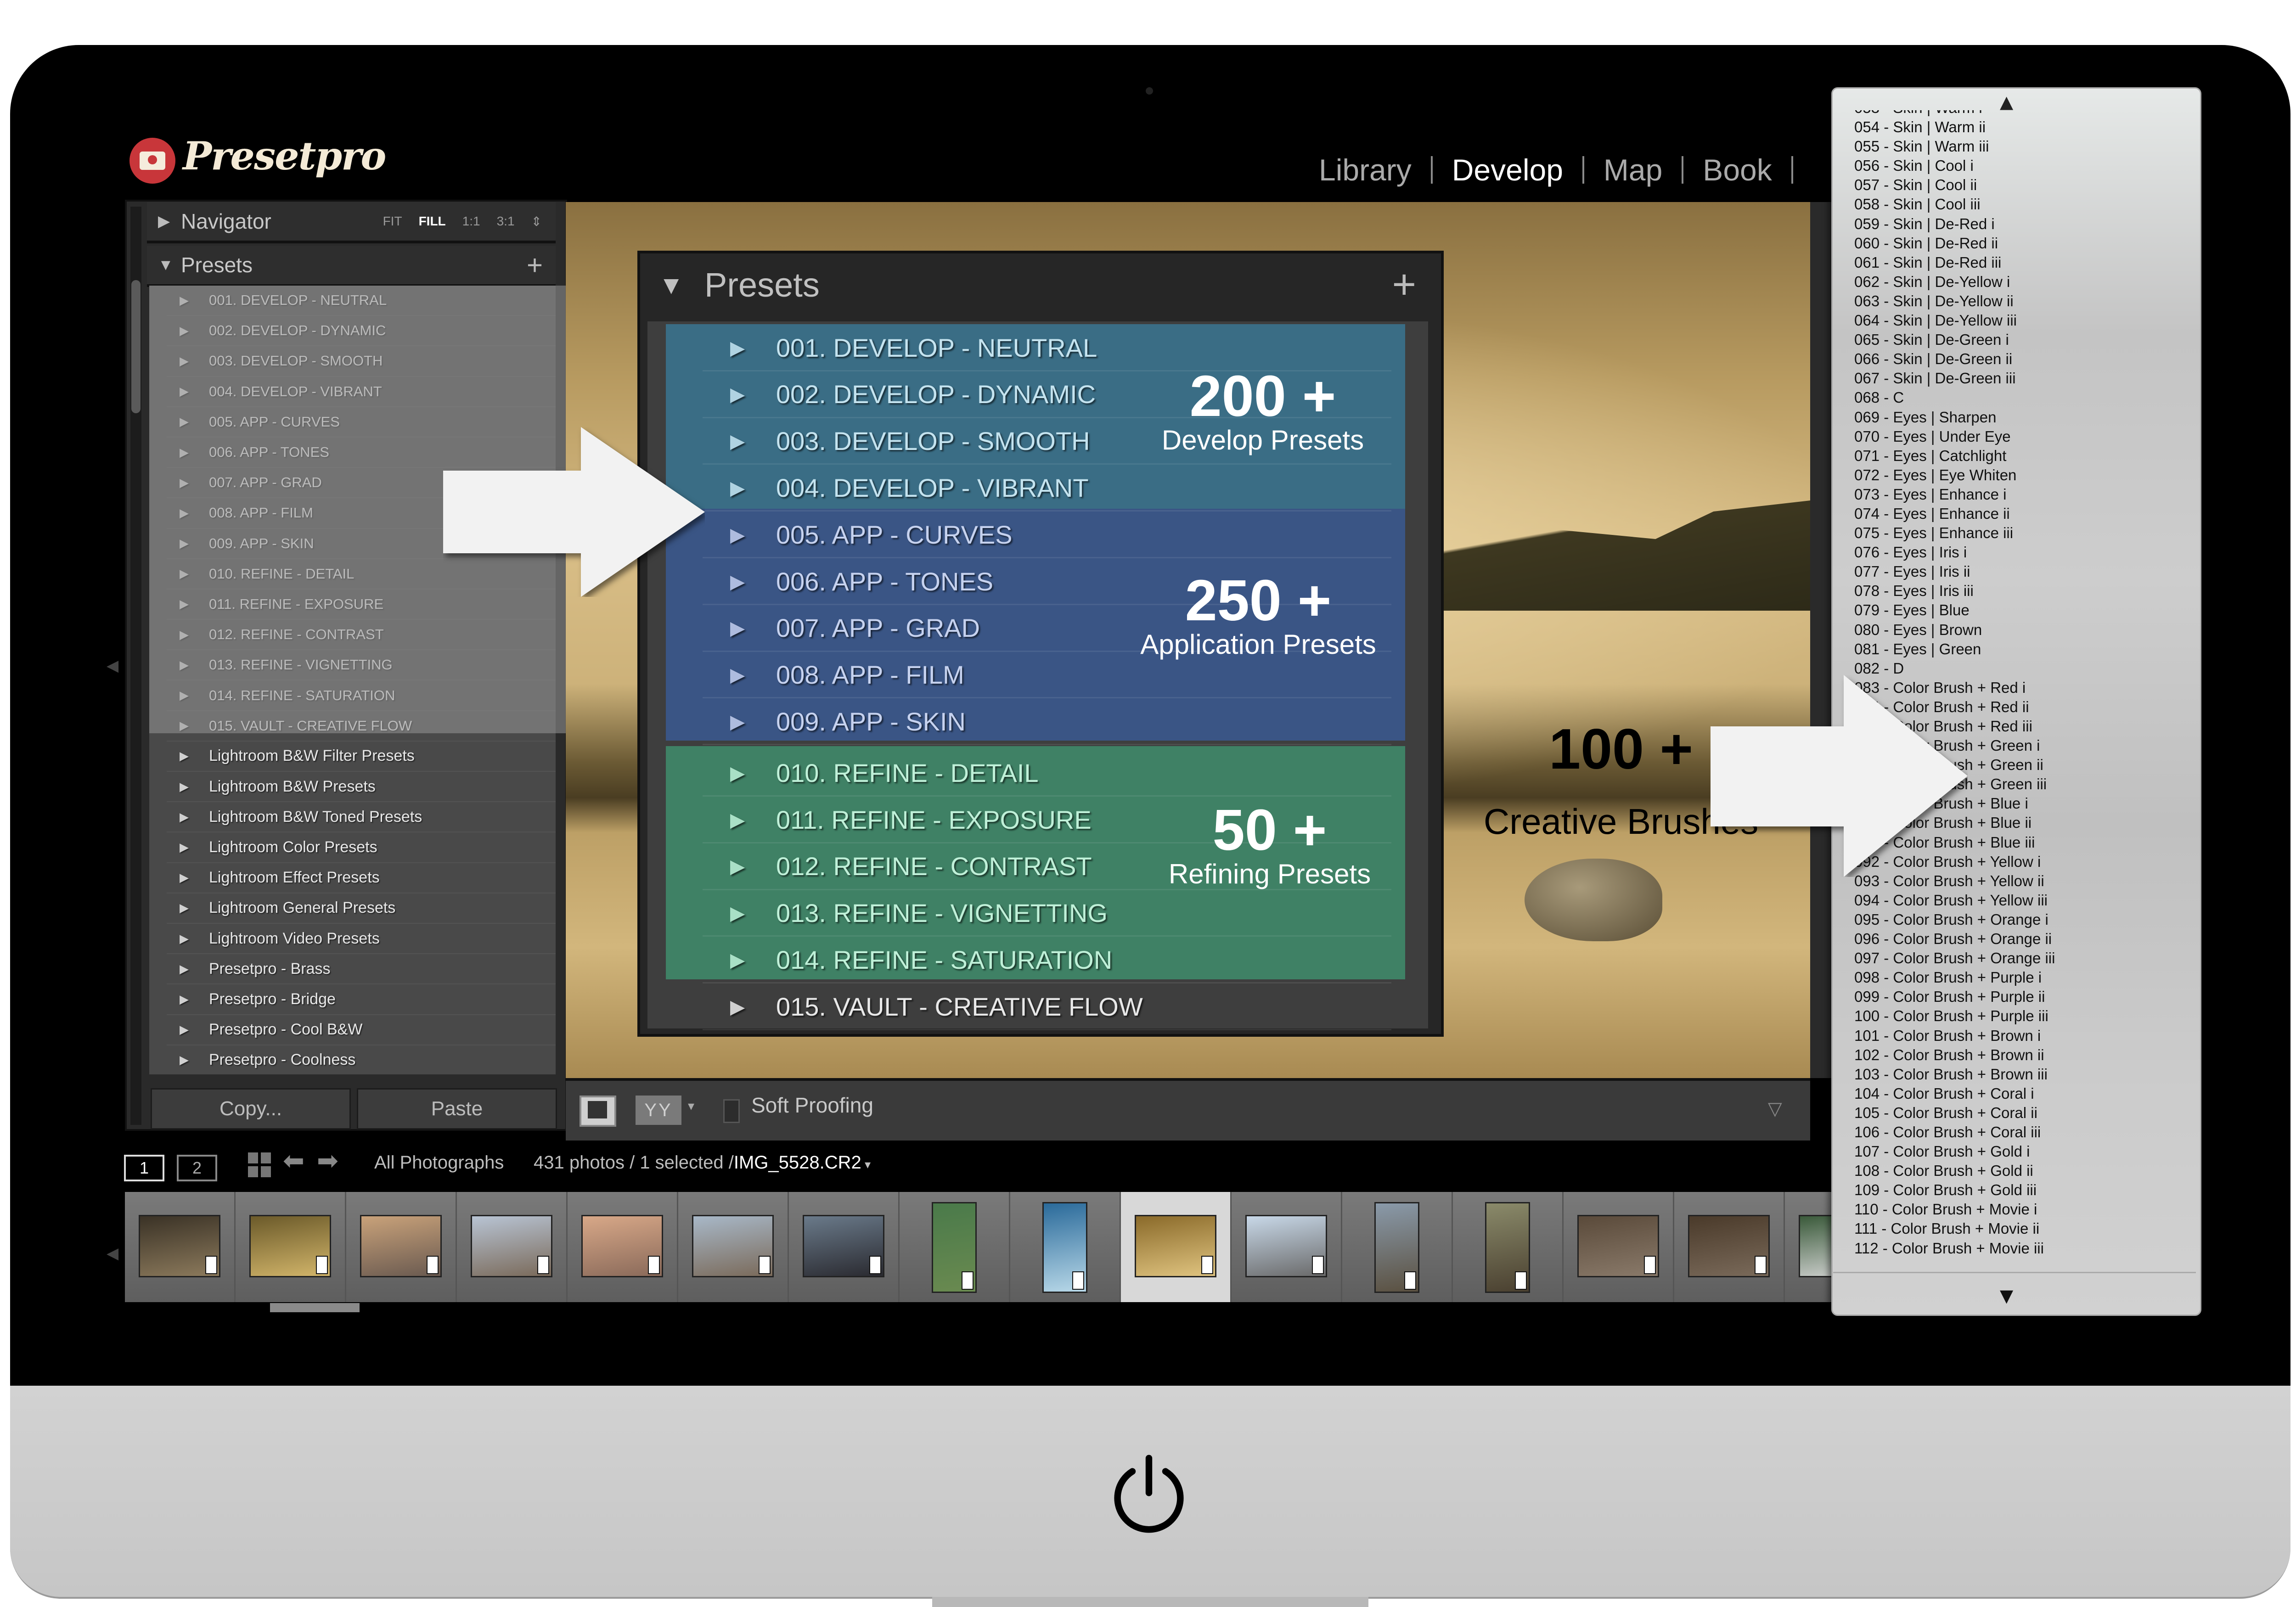 The width and height of the screenshot is (2296, 1607). What do you see at coordinates (1036, 534) in the screenshot?
I see `overlay-preset-item: ▶ 005. APP - CURVES` at bounding box center [1036, 534].